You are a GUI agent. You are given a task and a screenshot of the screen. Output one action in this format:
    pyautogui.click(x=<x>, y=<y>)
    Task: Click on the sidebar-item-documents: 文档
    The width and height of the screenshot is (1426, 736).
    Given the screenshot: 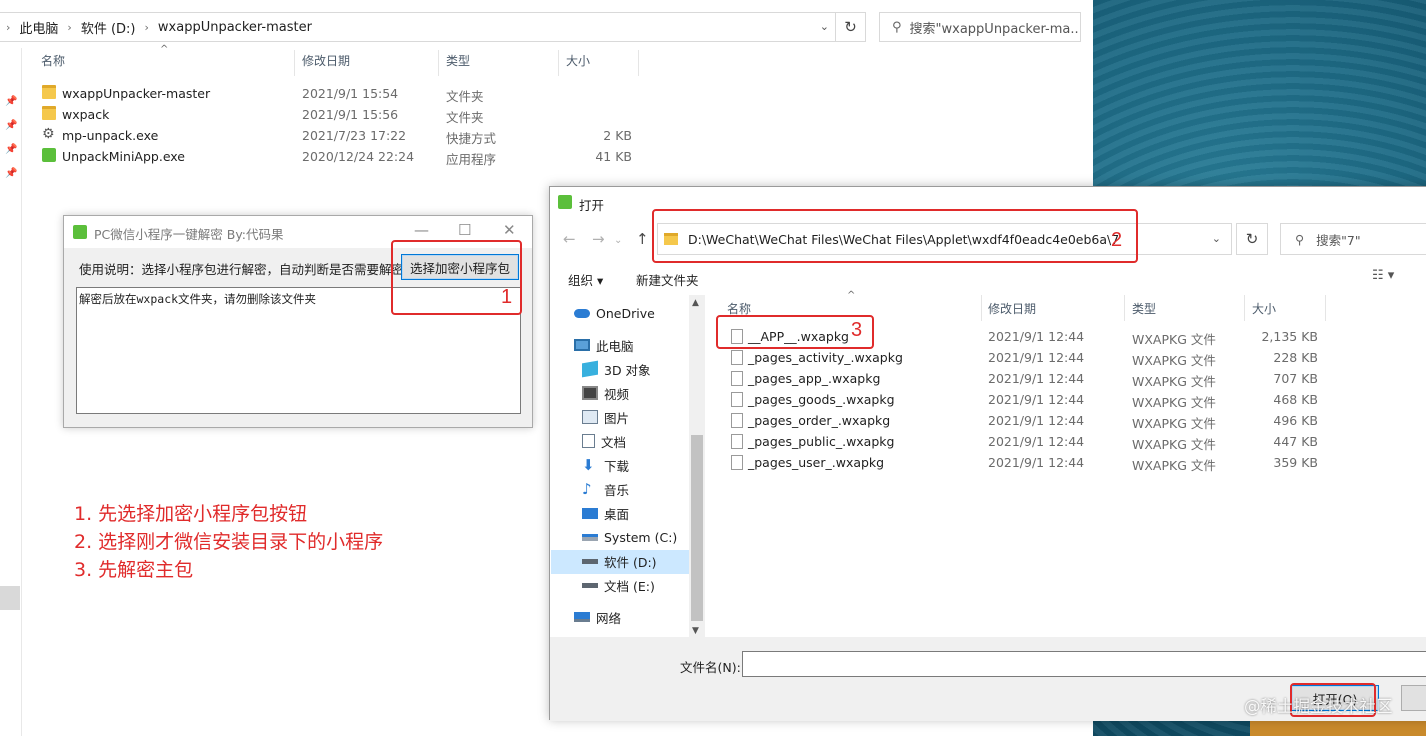 What is the action you would take?
    pyautogui.click(x=604, y=441)
    